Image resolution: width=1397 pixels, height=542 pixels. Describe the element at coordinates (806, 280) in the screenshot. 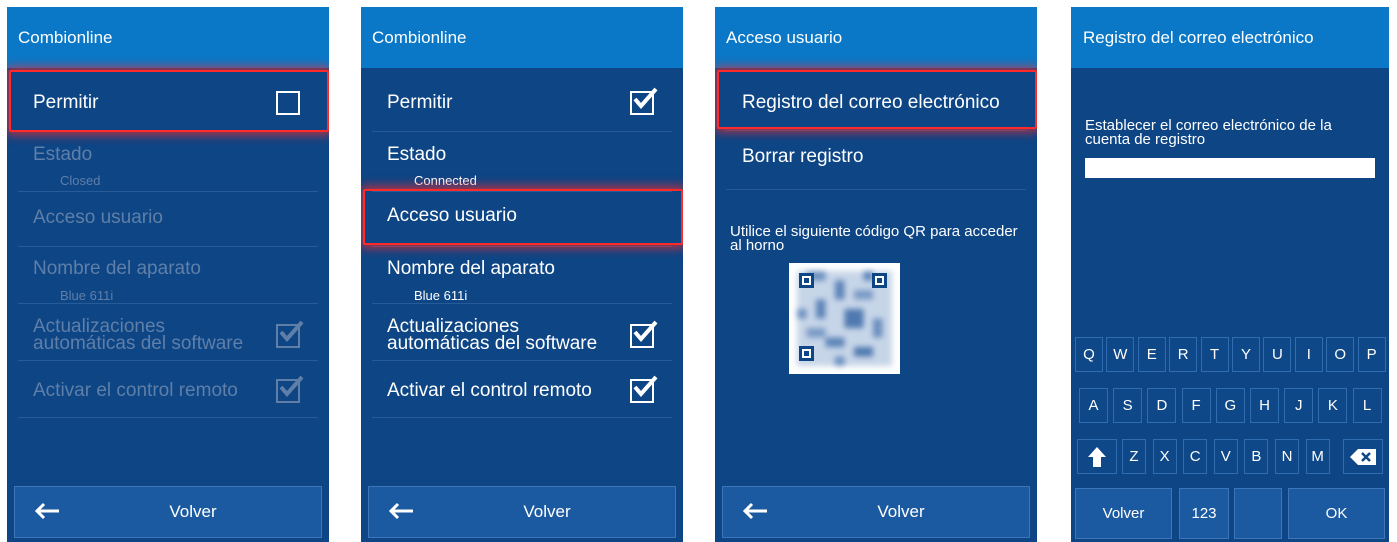

I see `qr-finder-top-left` at that location.